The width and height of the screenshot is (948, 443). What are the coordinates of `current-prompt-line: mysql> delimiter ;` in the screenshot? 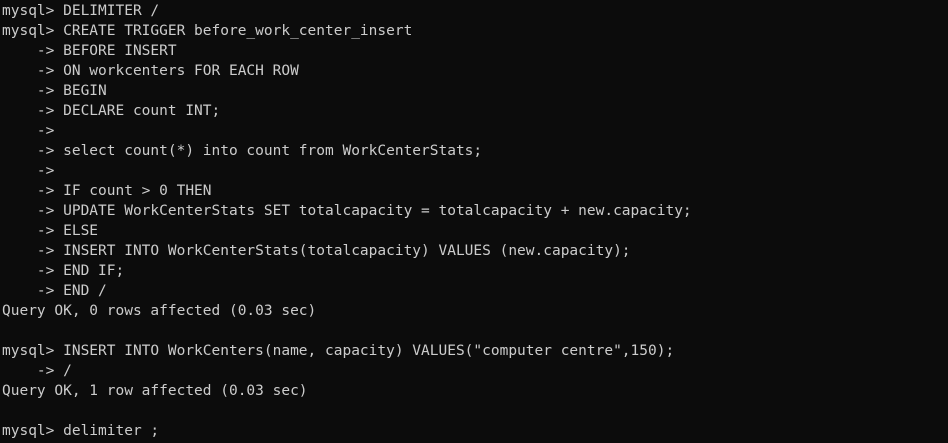 It's located at (475, 431).